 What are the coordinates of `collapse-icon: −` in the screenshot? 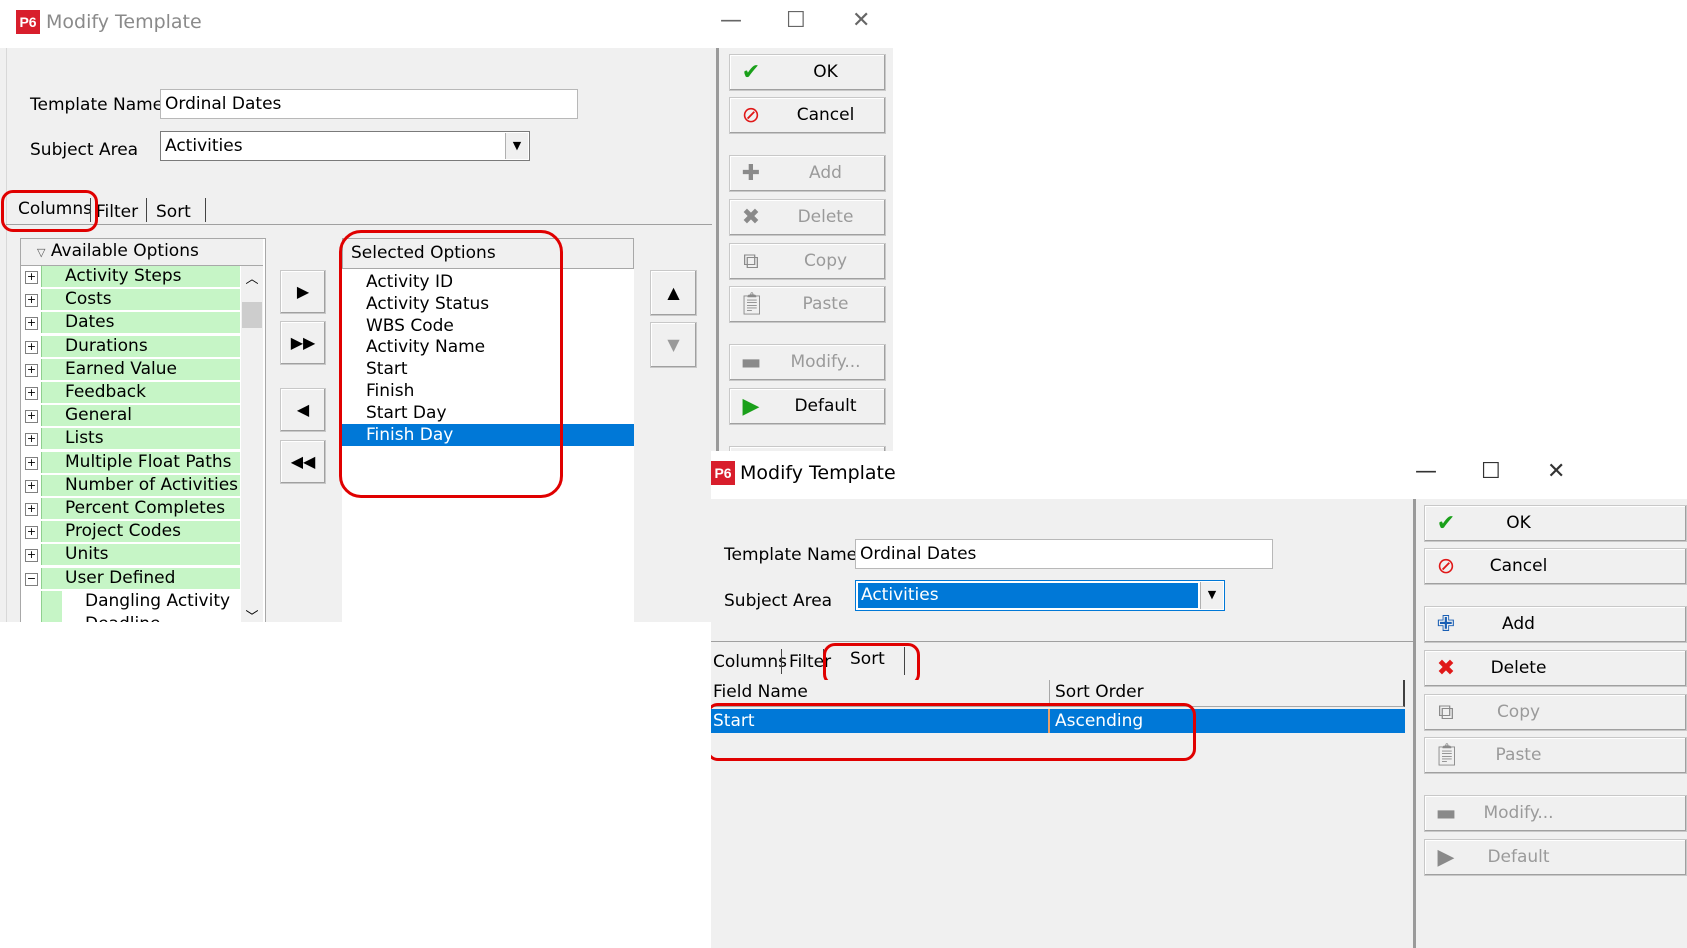 It's located at (31, 579).